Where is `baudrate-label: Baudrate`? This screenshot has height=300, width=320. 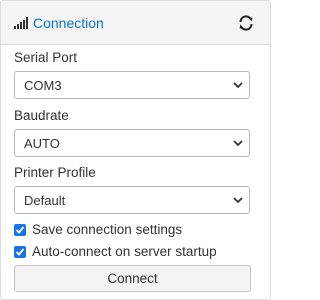 baudrate-label: Baudrate is located at coordinates (41, 115).